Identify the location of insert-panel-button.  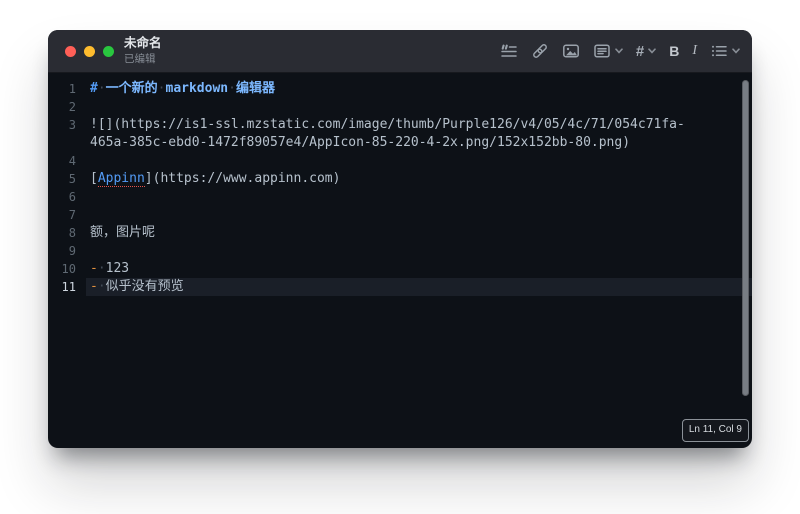
(608, 51).